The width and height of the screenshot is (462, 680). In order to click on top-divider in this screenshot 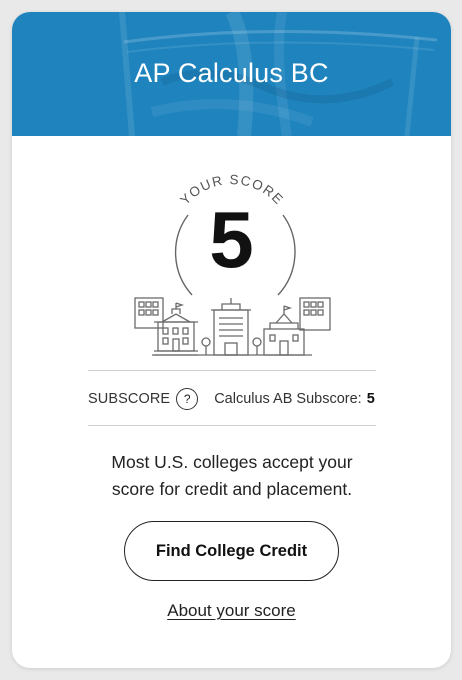, I will do `click(232, 370)`.